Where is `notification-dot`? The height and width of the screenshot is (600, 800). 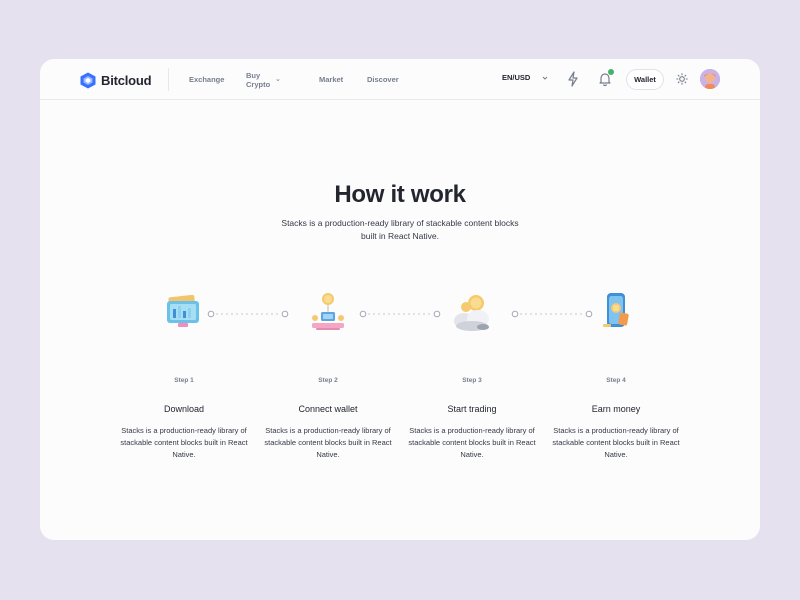 notification-dot is located at coordinates (611, 72).